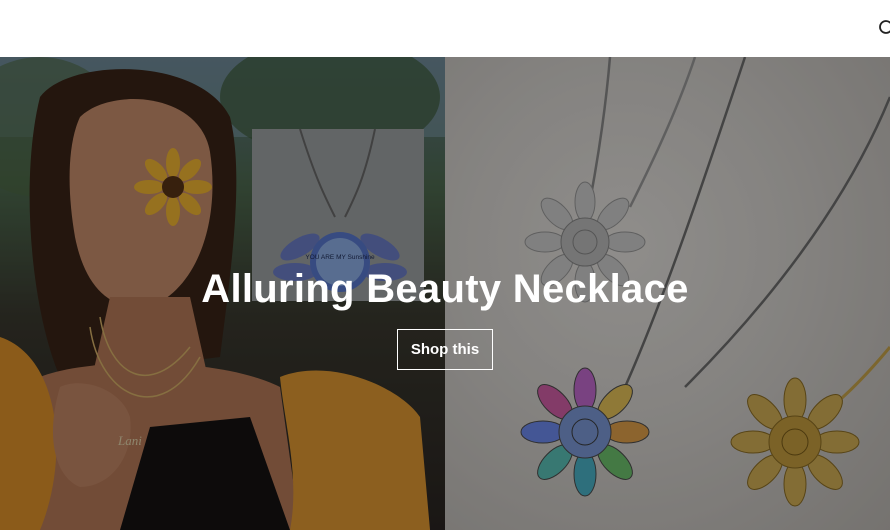  I want to click on search-button, so click(883, 28).